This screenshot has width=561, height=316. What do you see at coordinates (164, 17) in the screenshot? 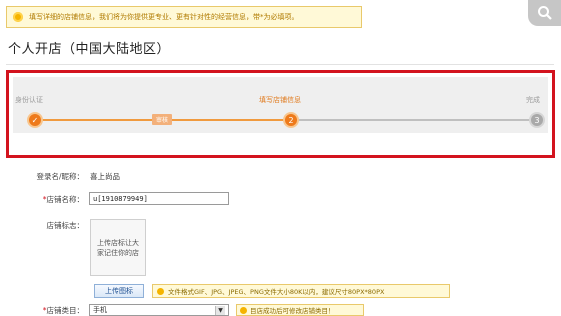
I see `notice-text: 填写详细的店铺信息，我们将为你提供更专业、更有针对性的经营信息，带*为必填项。` at bounding box center [164, 17].